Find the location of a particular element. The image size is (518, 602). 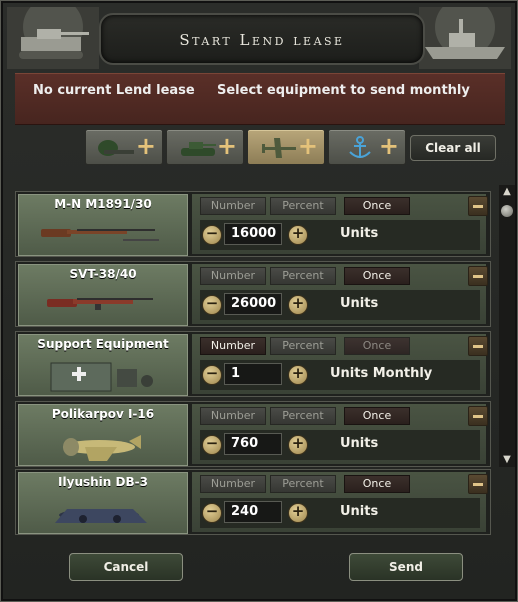

category-naval-button: + is located at coordinates (367, 147).